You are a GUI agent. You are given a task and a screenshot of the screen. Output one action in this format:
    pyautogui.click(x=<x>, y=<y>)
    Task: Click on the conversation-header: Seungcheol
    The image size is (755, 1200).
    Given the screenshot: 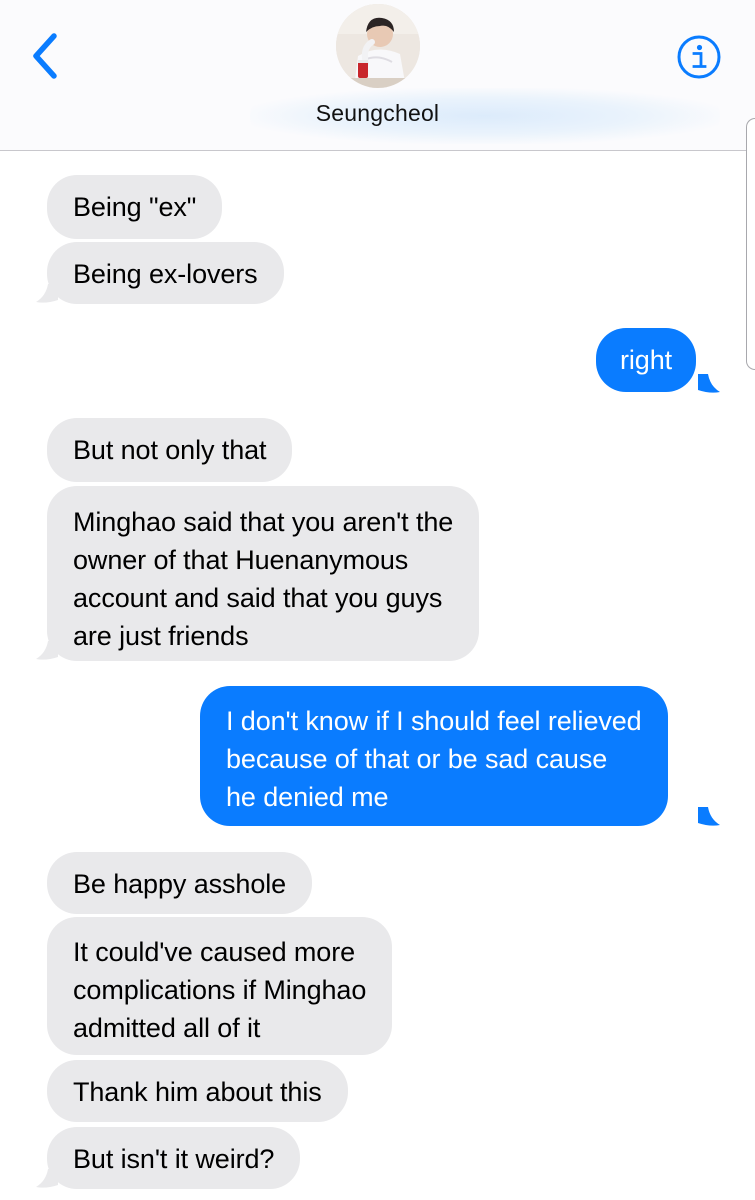 What is the action you would take?
    pyautogui.click(x=377, y=75)
    